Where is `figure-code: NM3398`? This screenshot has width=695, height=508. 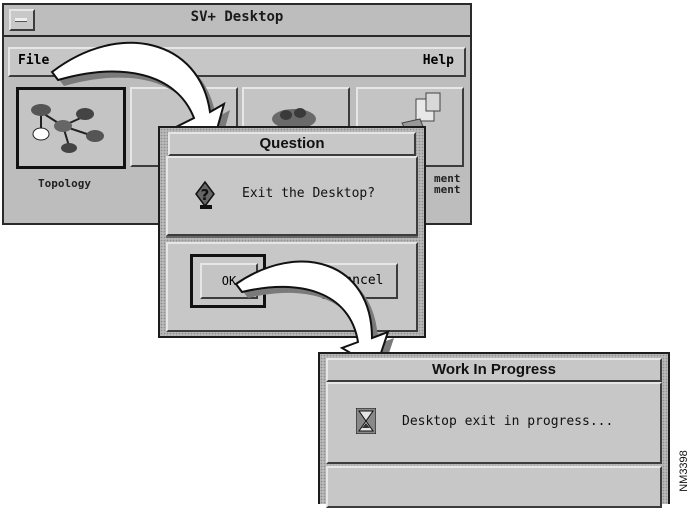
figure-code: NM3398 is located at coordinates (684, 471).